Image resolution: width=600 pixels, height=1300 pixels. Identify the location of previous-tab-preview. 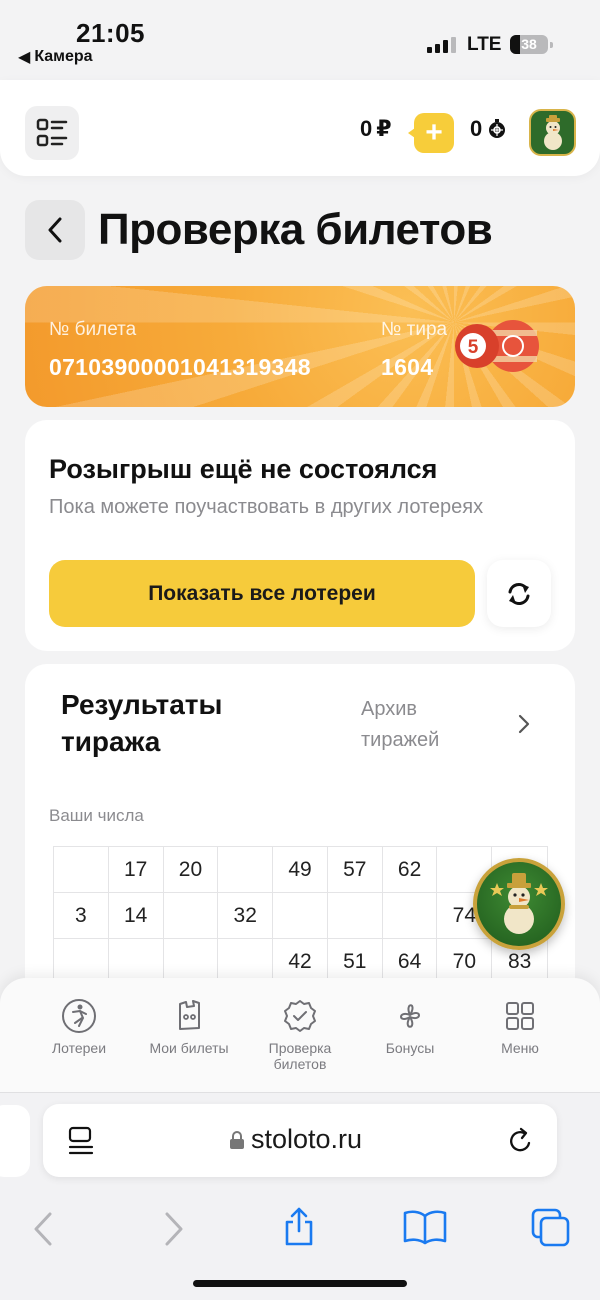
(15, 1141).